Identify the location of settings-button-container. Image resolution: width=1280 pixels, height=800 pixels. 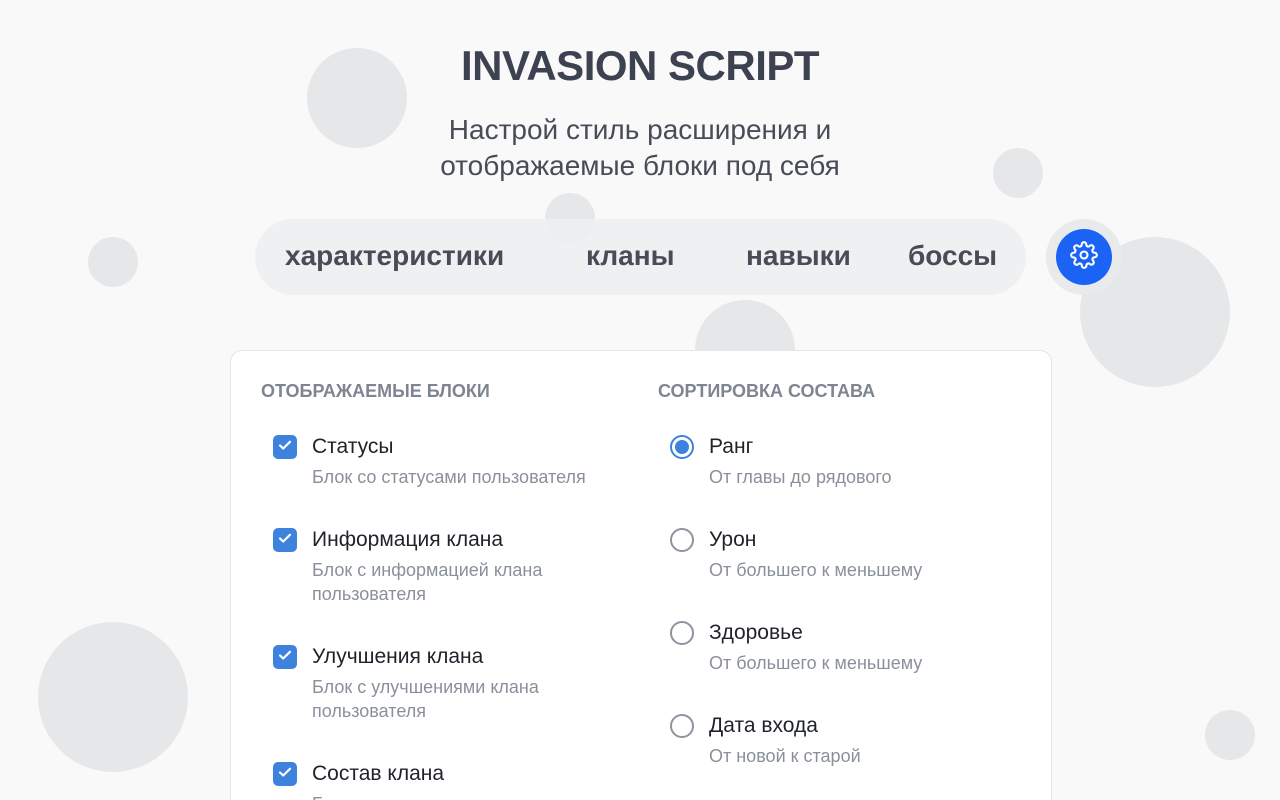
(1084, 257).